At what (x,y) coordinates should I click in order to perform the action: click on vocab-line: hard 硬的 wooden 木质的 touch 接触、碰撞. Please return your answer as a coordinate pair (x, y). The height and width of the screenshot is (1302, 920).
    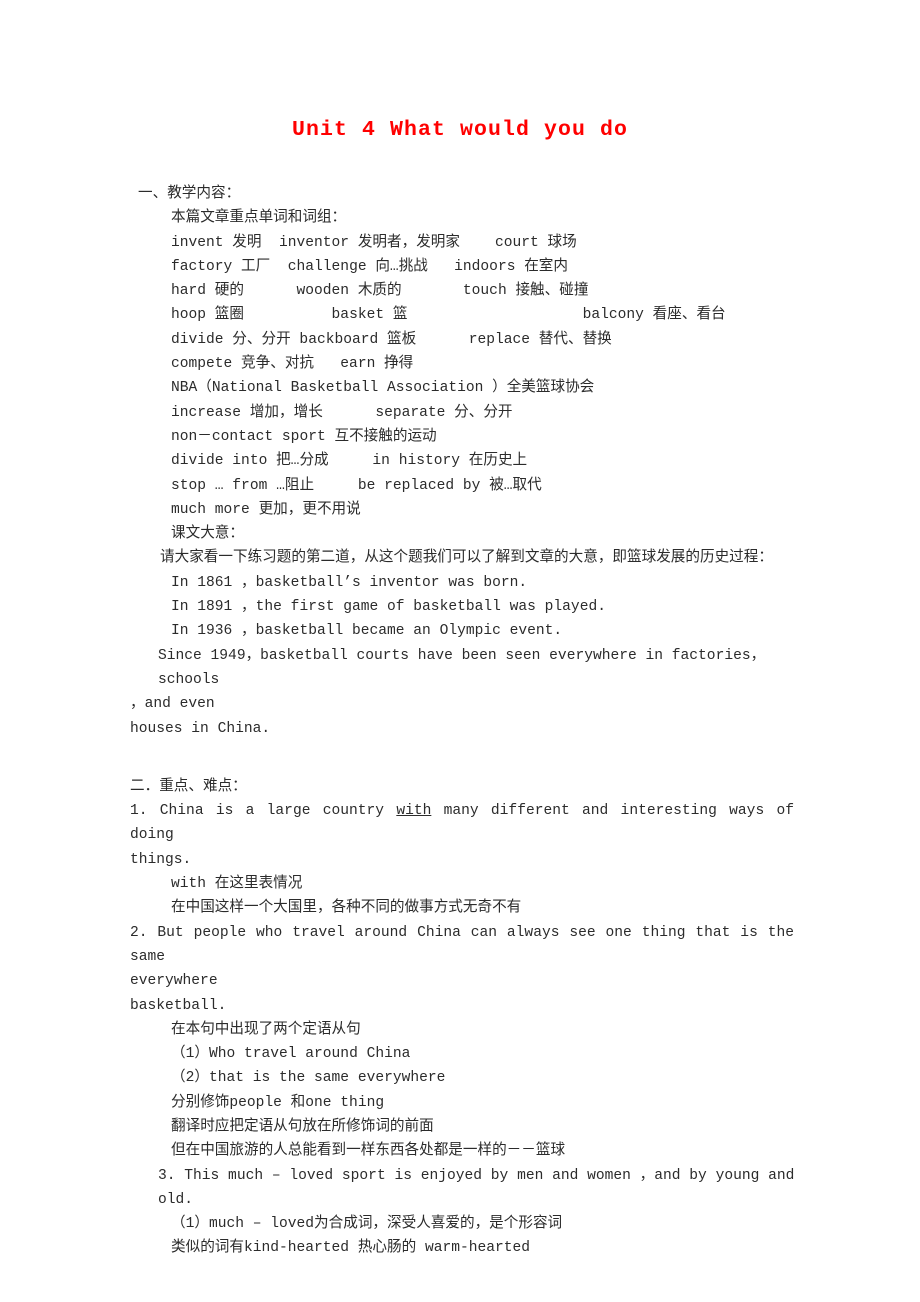
    Looking at the image, I should click on (380, 291).